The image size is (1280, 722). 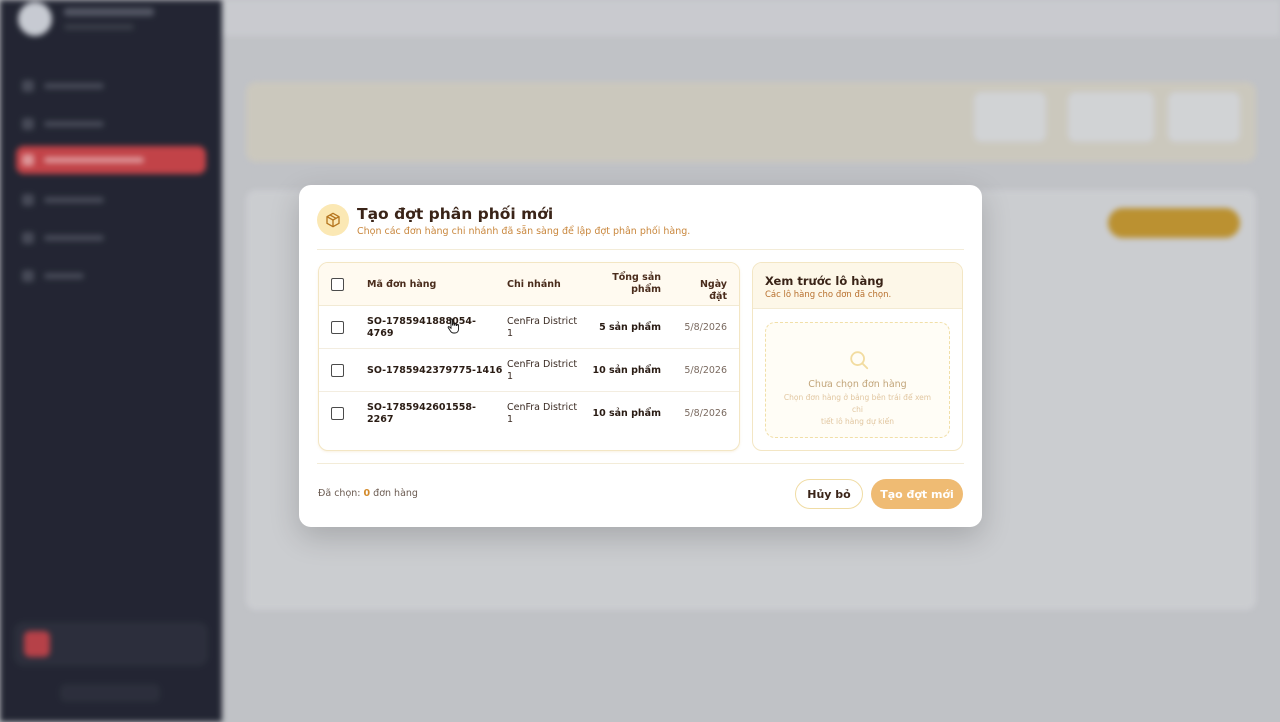 What do you see at coordinates (824, 281) in the screenshot?
I see `preview-title: Xem trước lô hàng` at bounding box center [824, 281].